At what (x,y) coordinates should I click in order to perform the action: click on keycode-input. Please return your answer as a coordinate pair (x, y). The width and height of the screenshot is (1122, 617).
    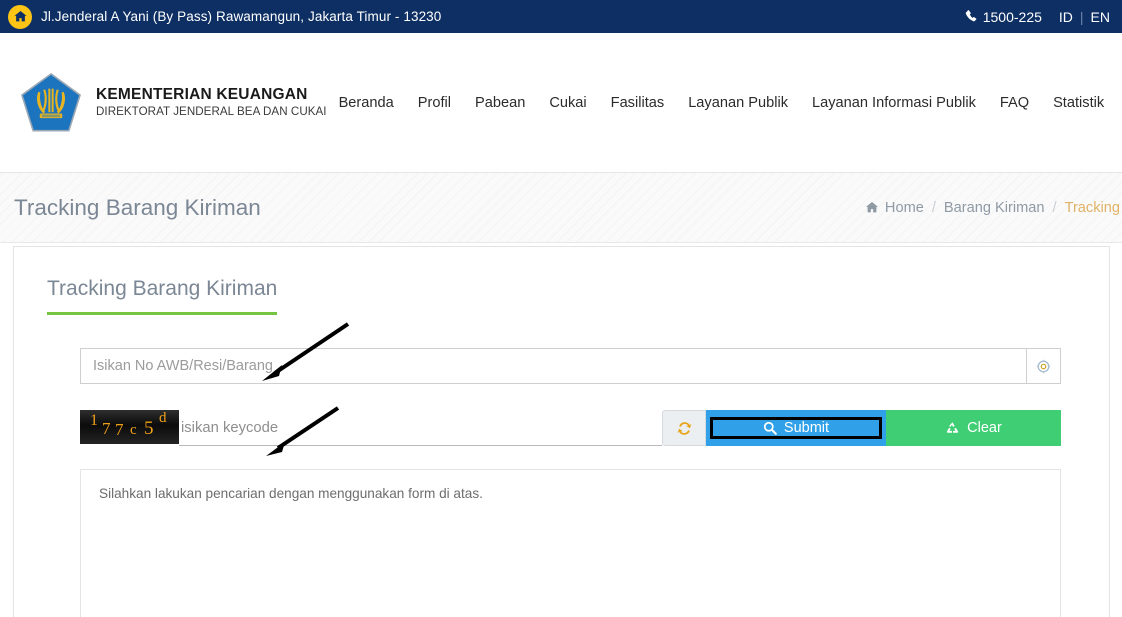
    Looking at the image, I should click on (420, 428).